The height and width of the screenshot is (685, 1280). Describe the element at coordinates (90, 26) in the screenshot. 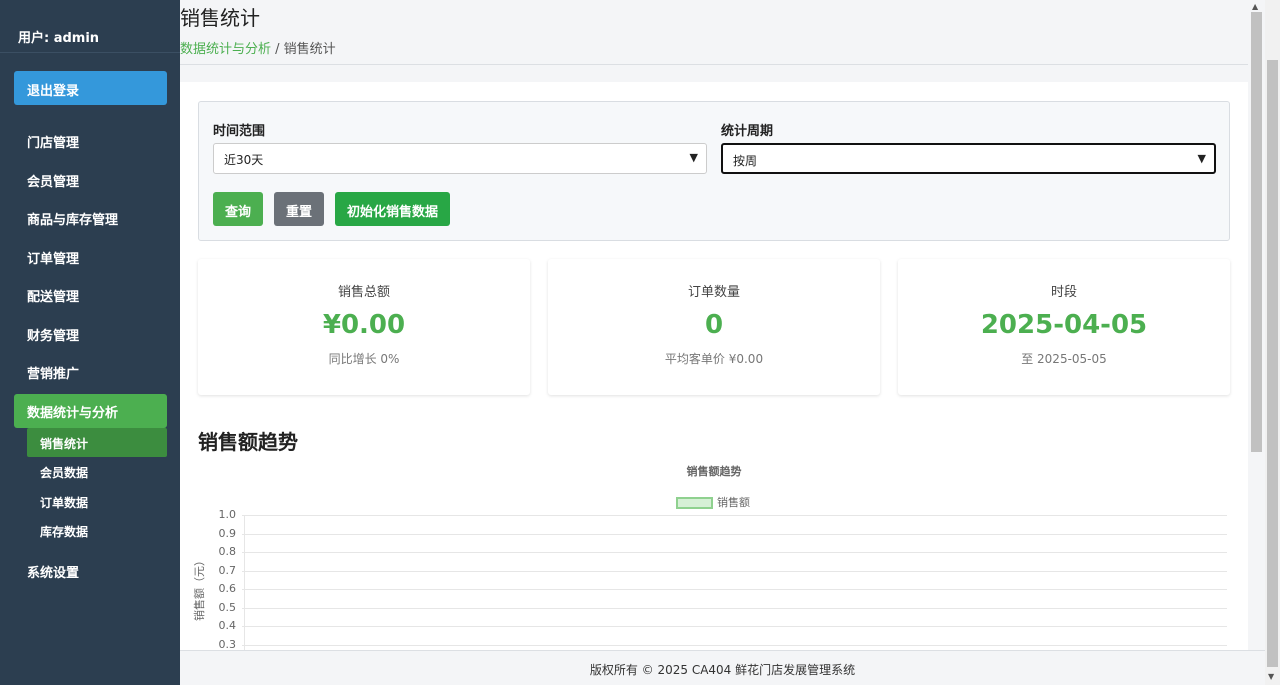

I see `current-user: 用户: admin` at that location.